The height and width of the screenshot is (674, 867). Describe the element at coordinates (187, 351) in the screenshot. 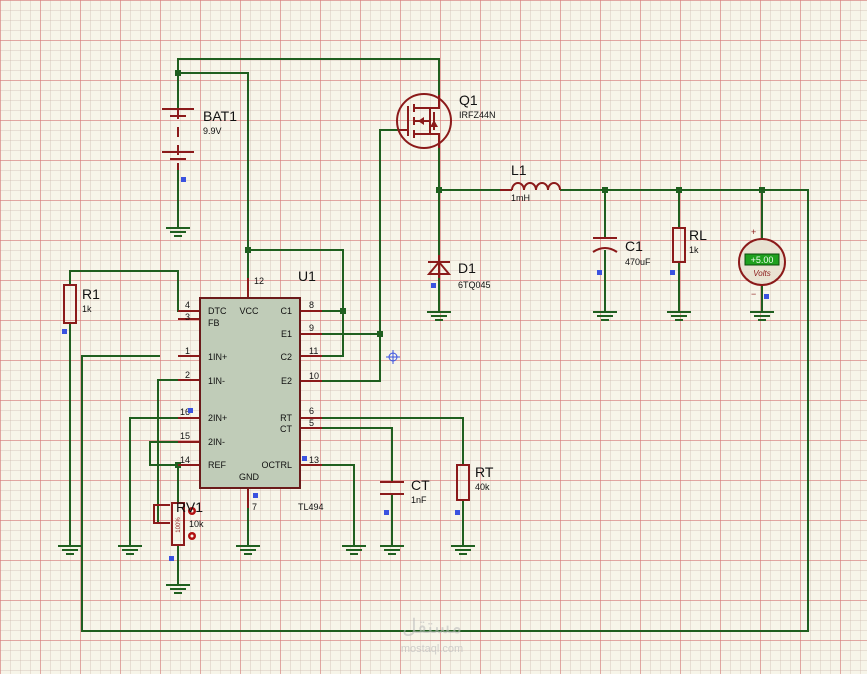

I see `u1-pin-1-num: 1` at that location.